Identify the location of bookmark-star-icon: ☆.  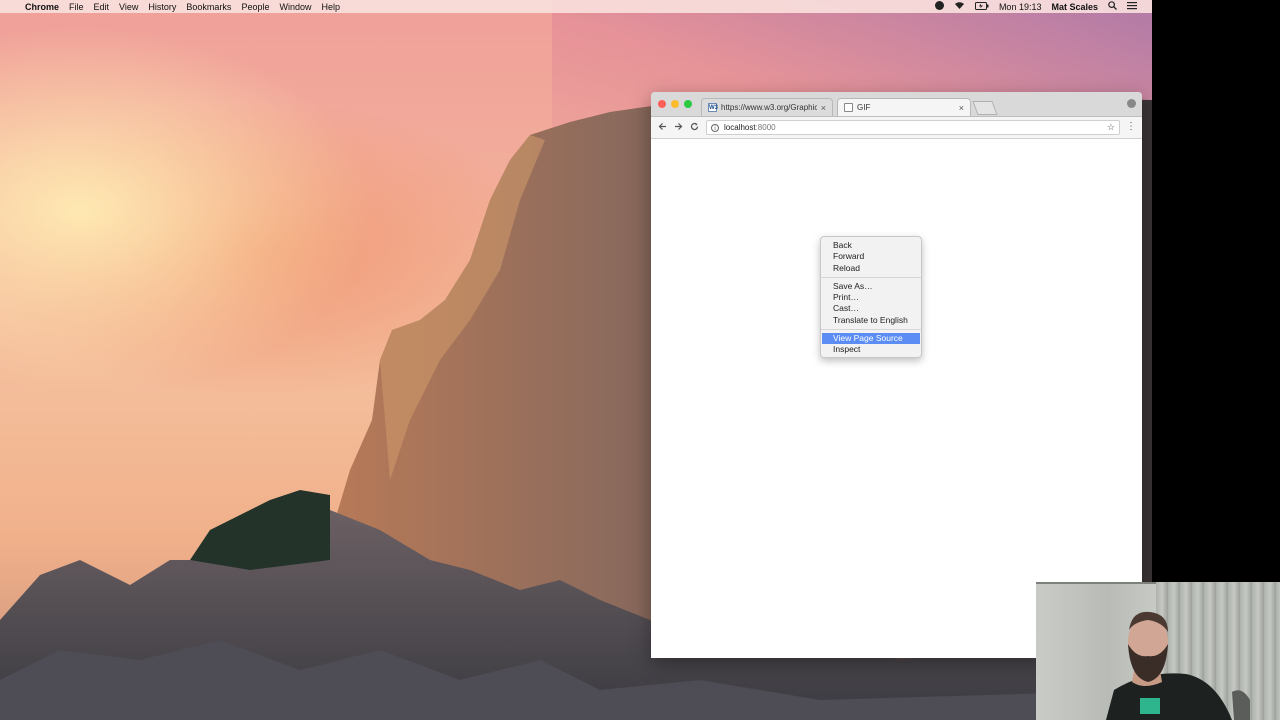
(1111, 127).